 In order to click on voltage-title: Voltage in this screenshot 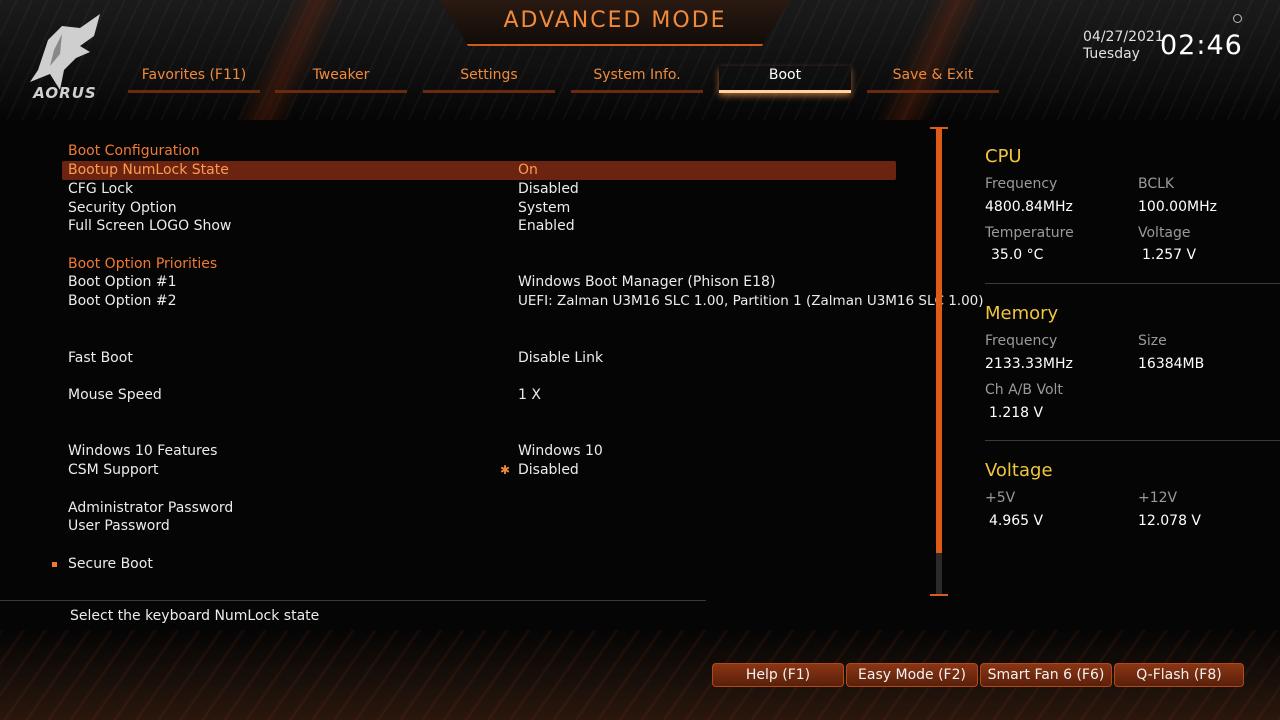, I will do `click(1019, 470)`.